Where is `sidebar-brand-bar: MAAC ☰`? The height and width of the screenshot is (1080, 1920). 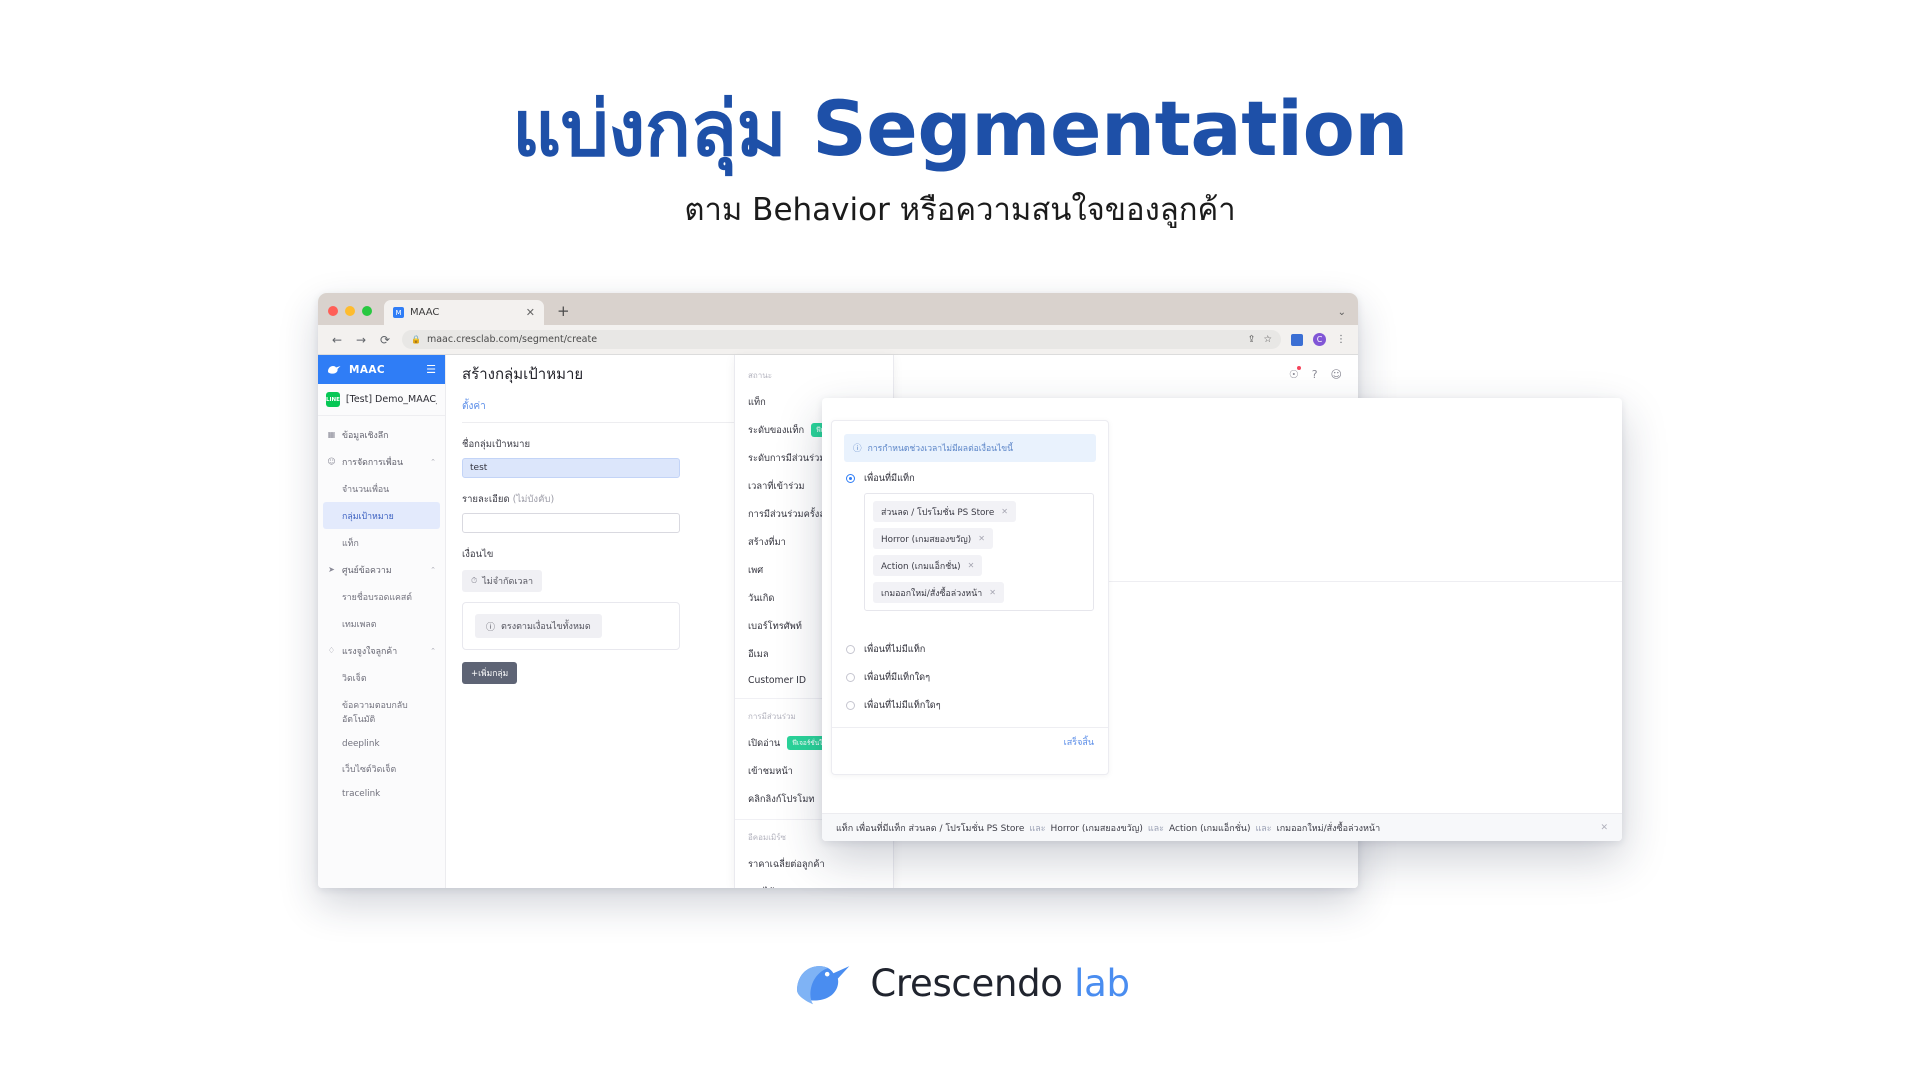
sidebar-brand-bar: MAAC ☰ is located at coordinates (381, 369).